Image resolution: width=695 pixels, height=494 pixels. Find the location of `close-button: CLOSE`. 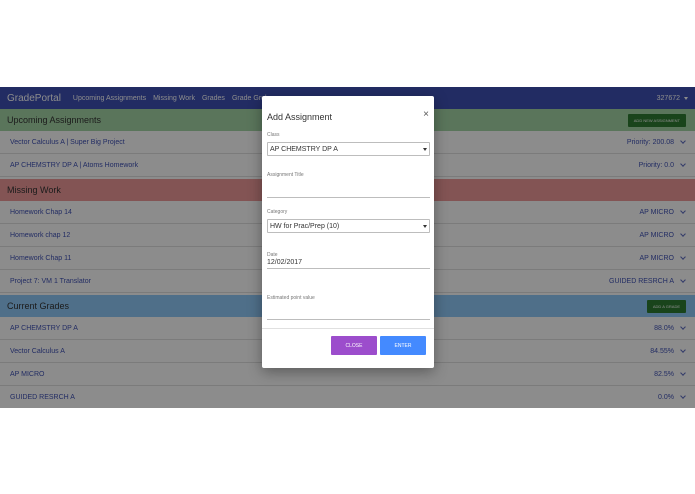

close-button: CLOSE is located at coordinates (354, 345).